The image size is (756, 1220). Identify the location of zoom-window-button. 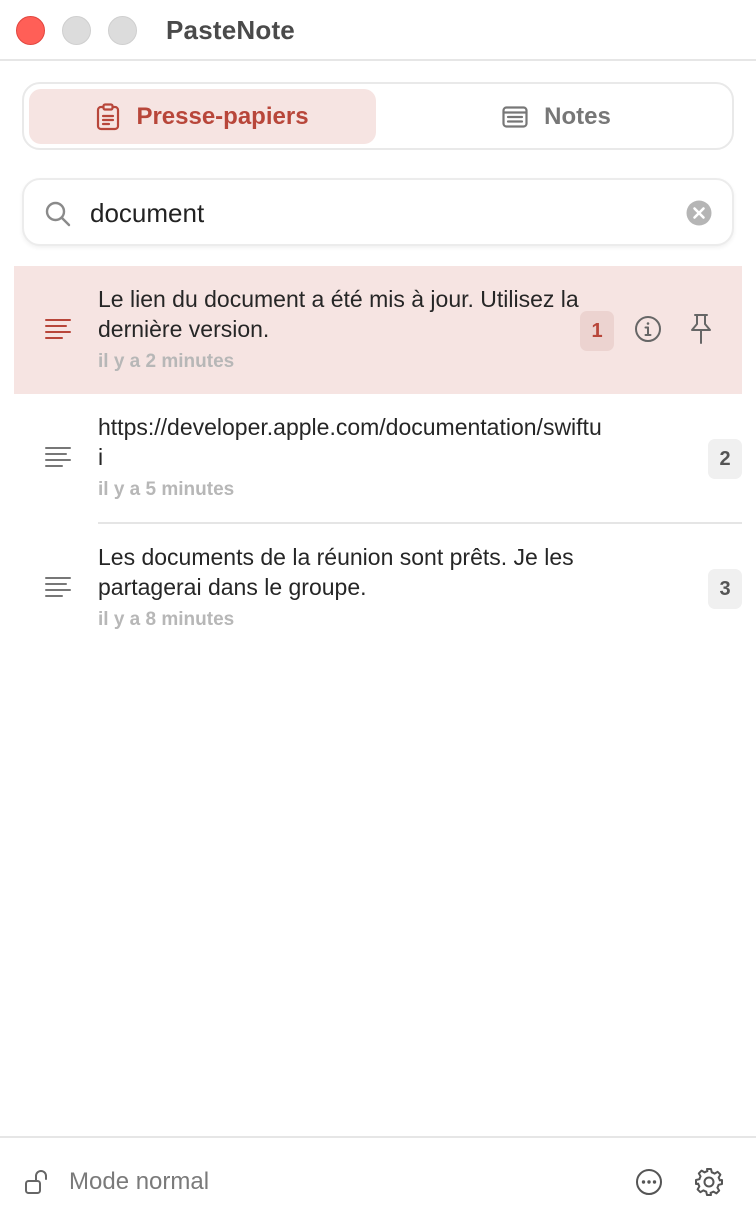
(122, 30).